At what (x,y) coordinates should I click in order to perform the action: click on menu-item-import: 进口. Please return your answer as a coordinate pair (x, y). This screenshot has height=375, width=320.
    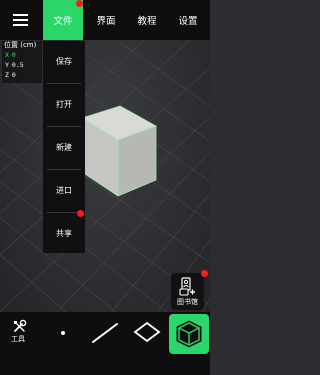
    Looking at the image, I should click on (64, 190).